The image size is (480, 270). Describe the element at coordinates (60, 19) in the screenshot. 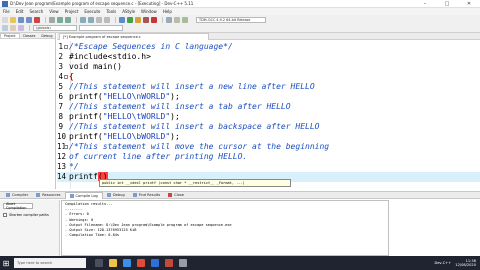

I see `undo-icon` at that location.